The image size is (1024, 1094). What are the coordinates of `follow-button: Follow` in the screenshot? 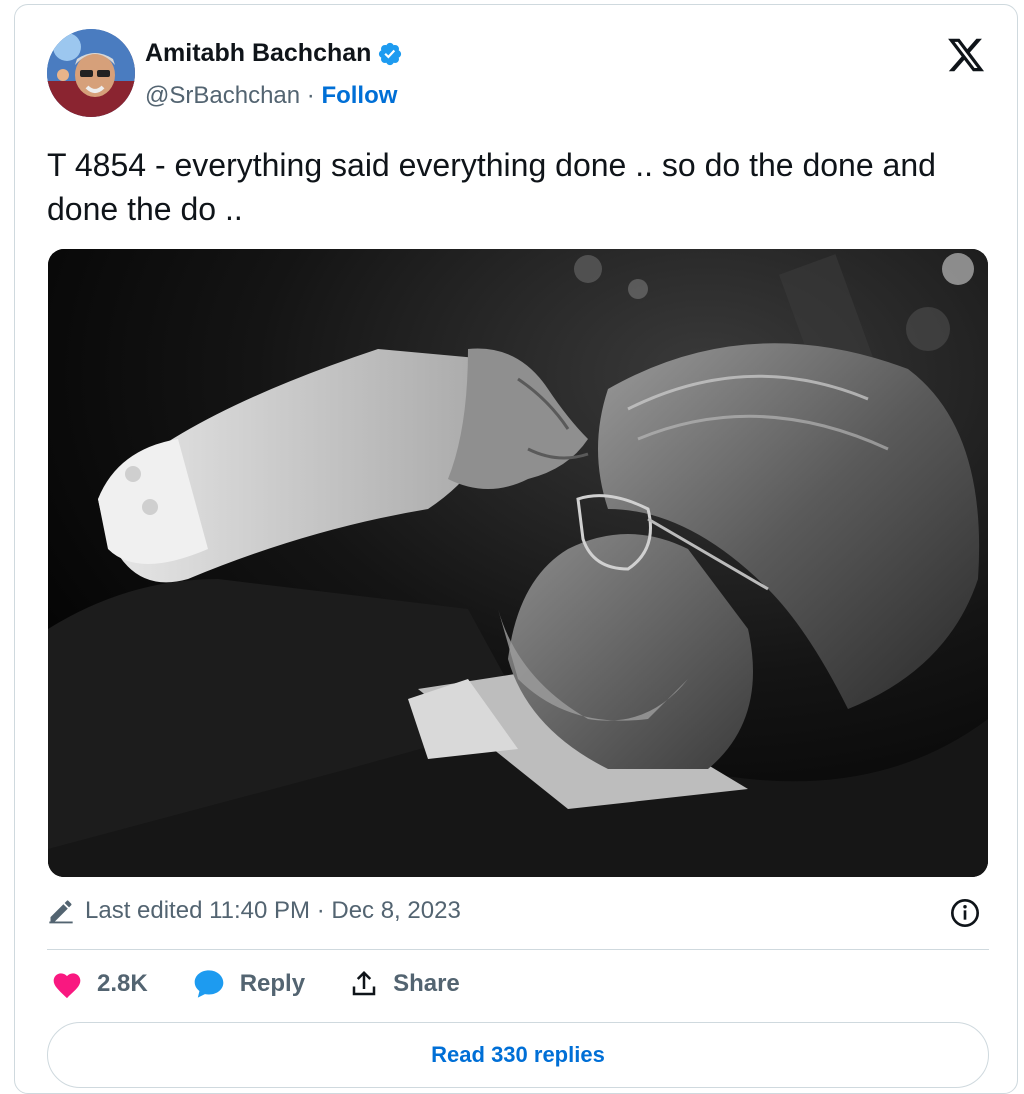 It's located at (359, 95).